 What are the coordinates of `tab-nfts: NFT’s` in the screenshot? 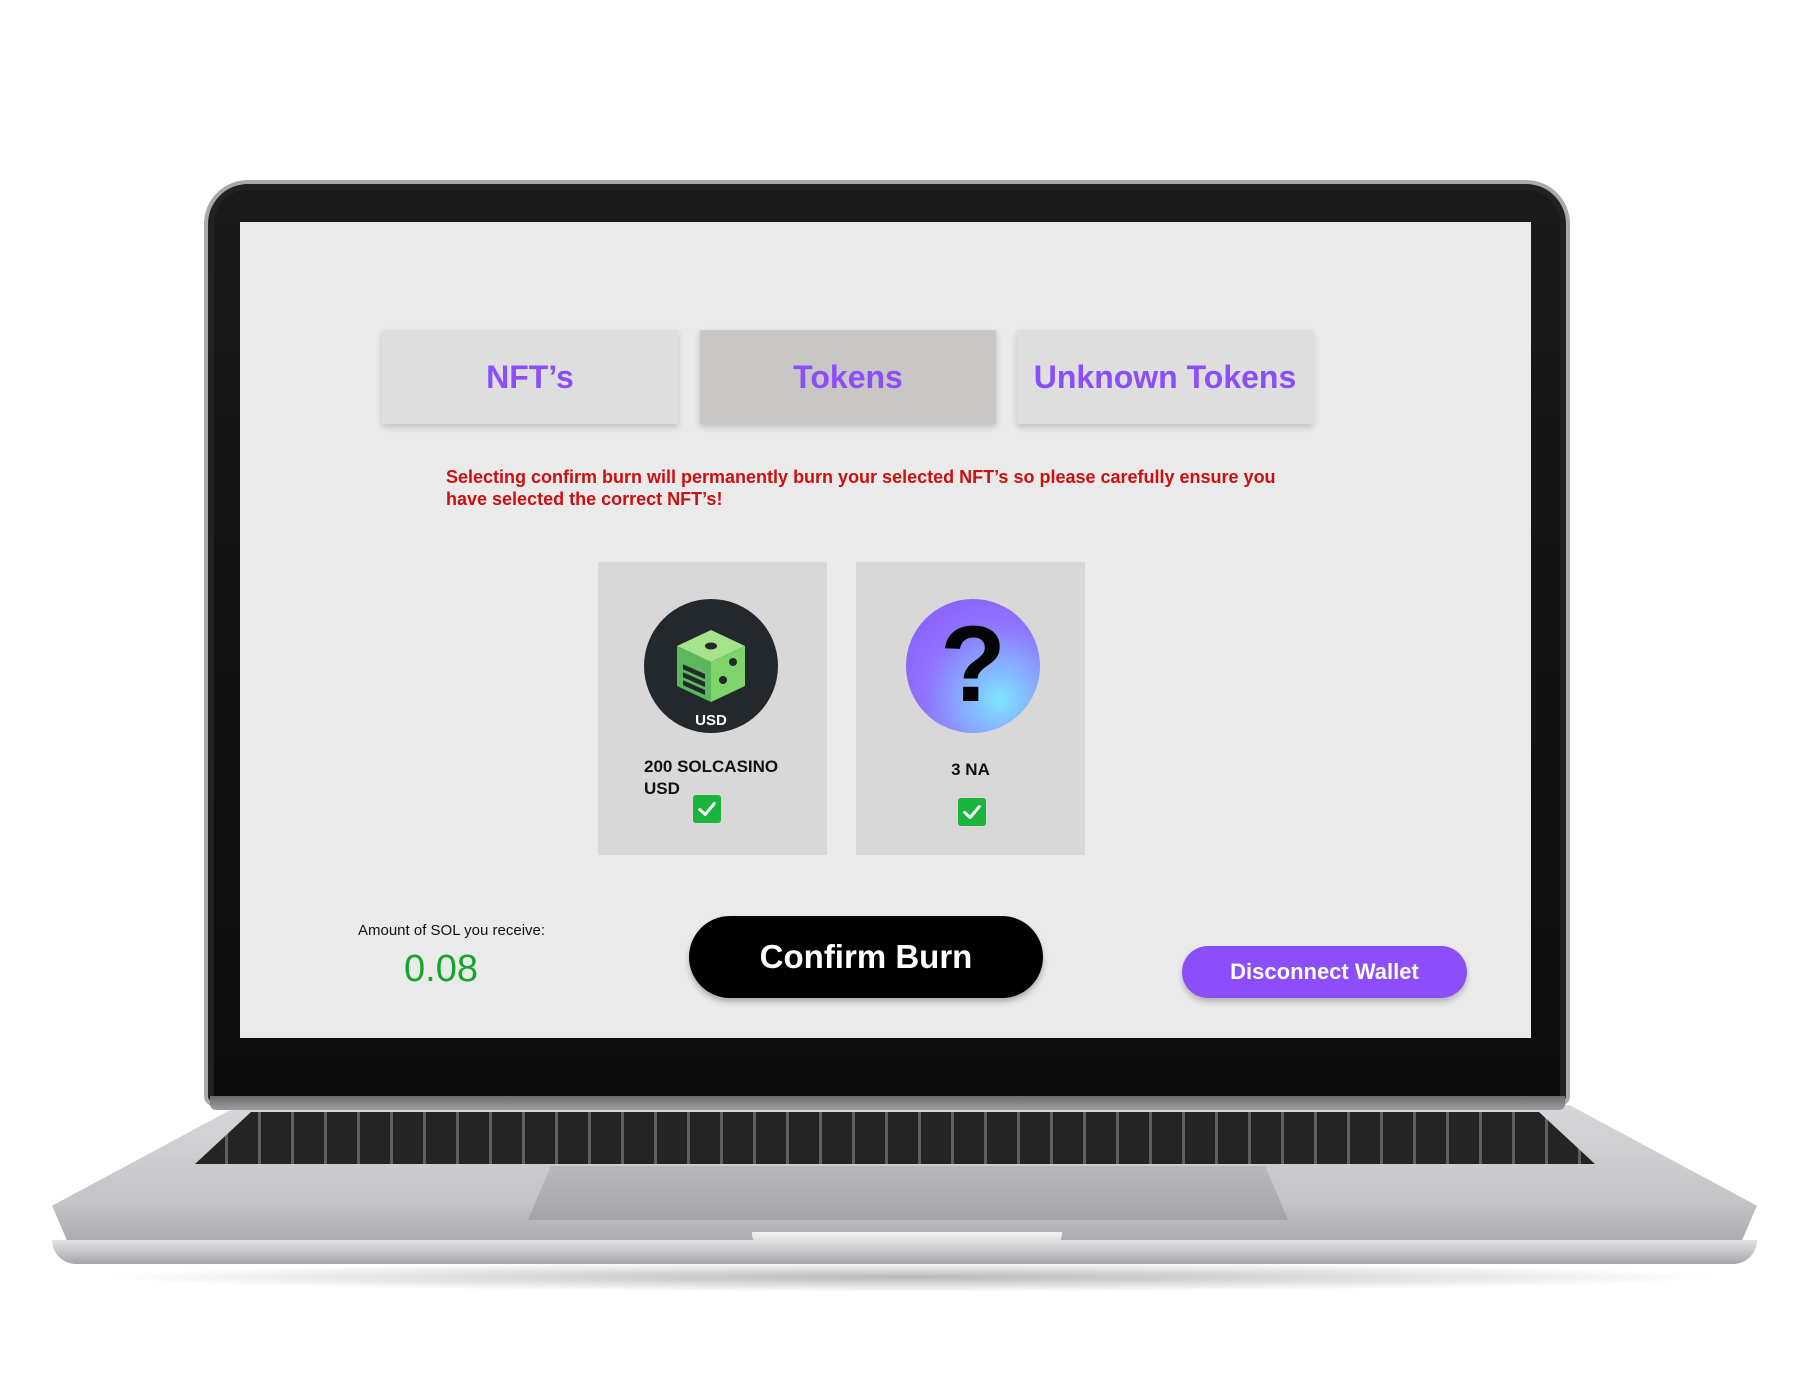 It's located at (530, 377).